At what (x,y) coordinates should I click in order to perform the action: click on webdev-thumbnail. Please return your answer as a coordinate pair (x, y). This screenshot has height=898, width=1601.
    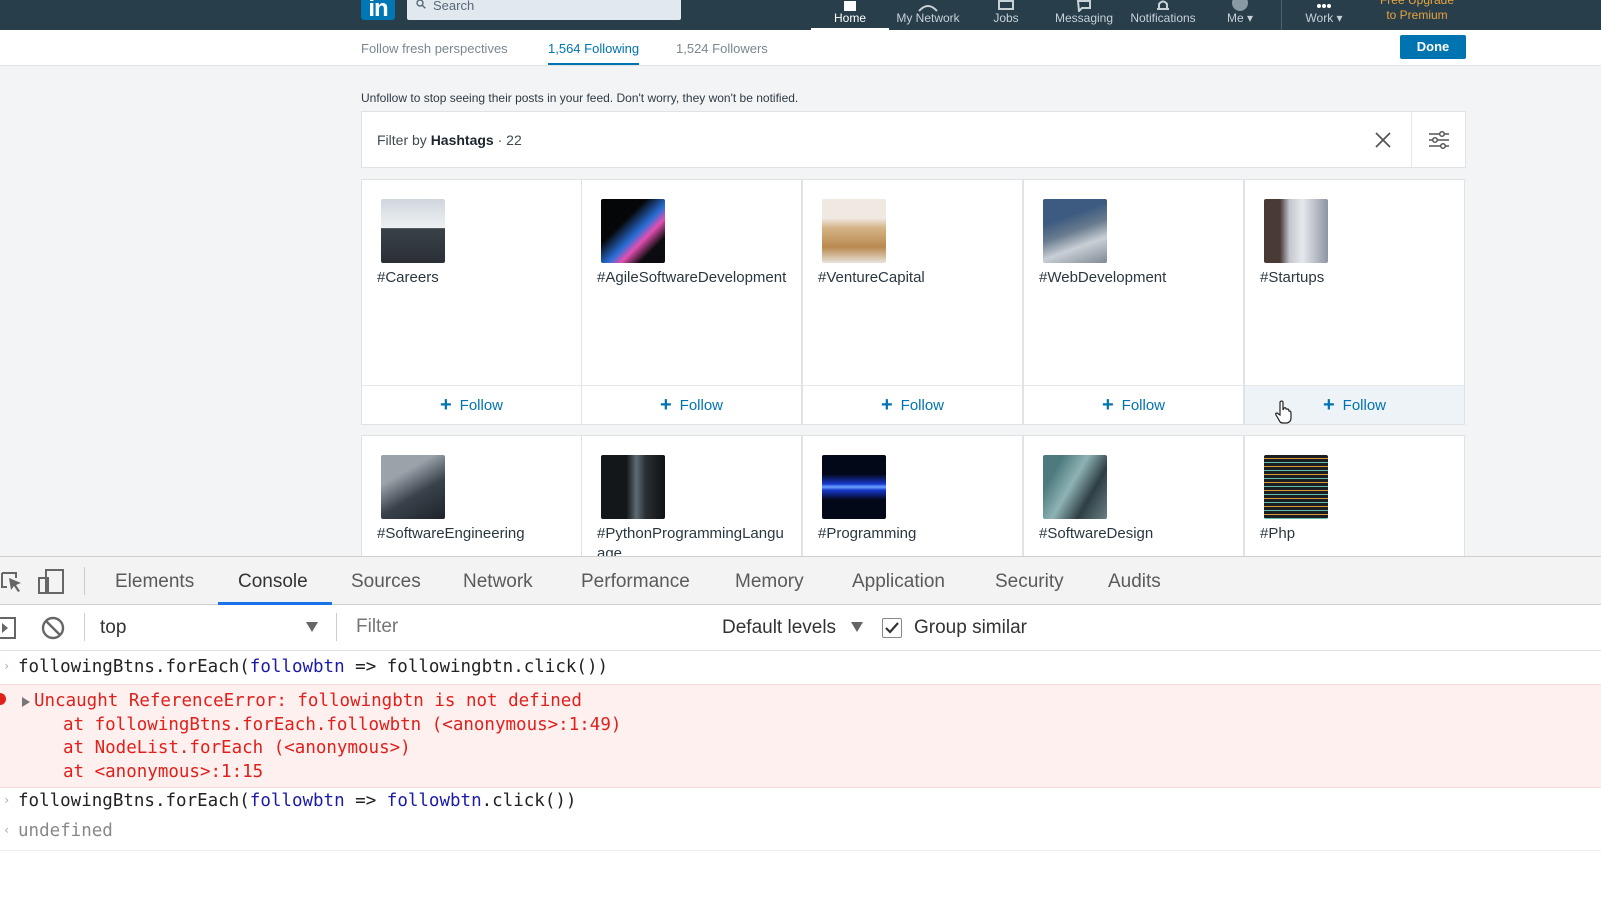
    Looking at the image, I should click on (1075, 231).